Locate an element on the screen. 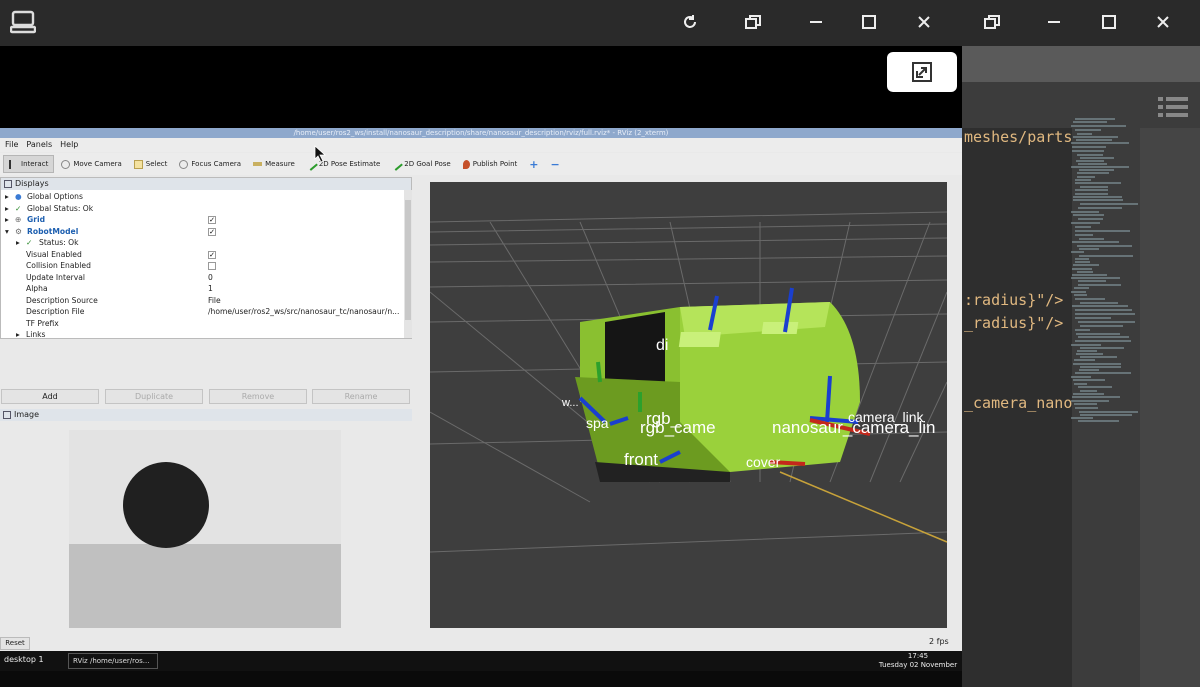 Image resolution: width=1200 pixels, height=687 pixels. property-checkbox: ✓ is located at coordinates (212, 254).